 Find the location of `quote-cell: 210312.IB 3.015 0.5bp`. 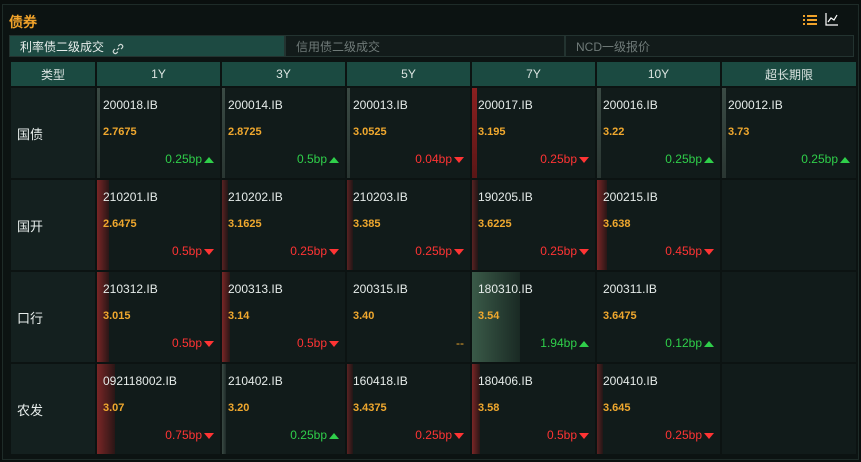

quote-cell: 210312.IB 3.015 0.5bp is located at coordinates (158, 317).